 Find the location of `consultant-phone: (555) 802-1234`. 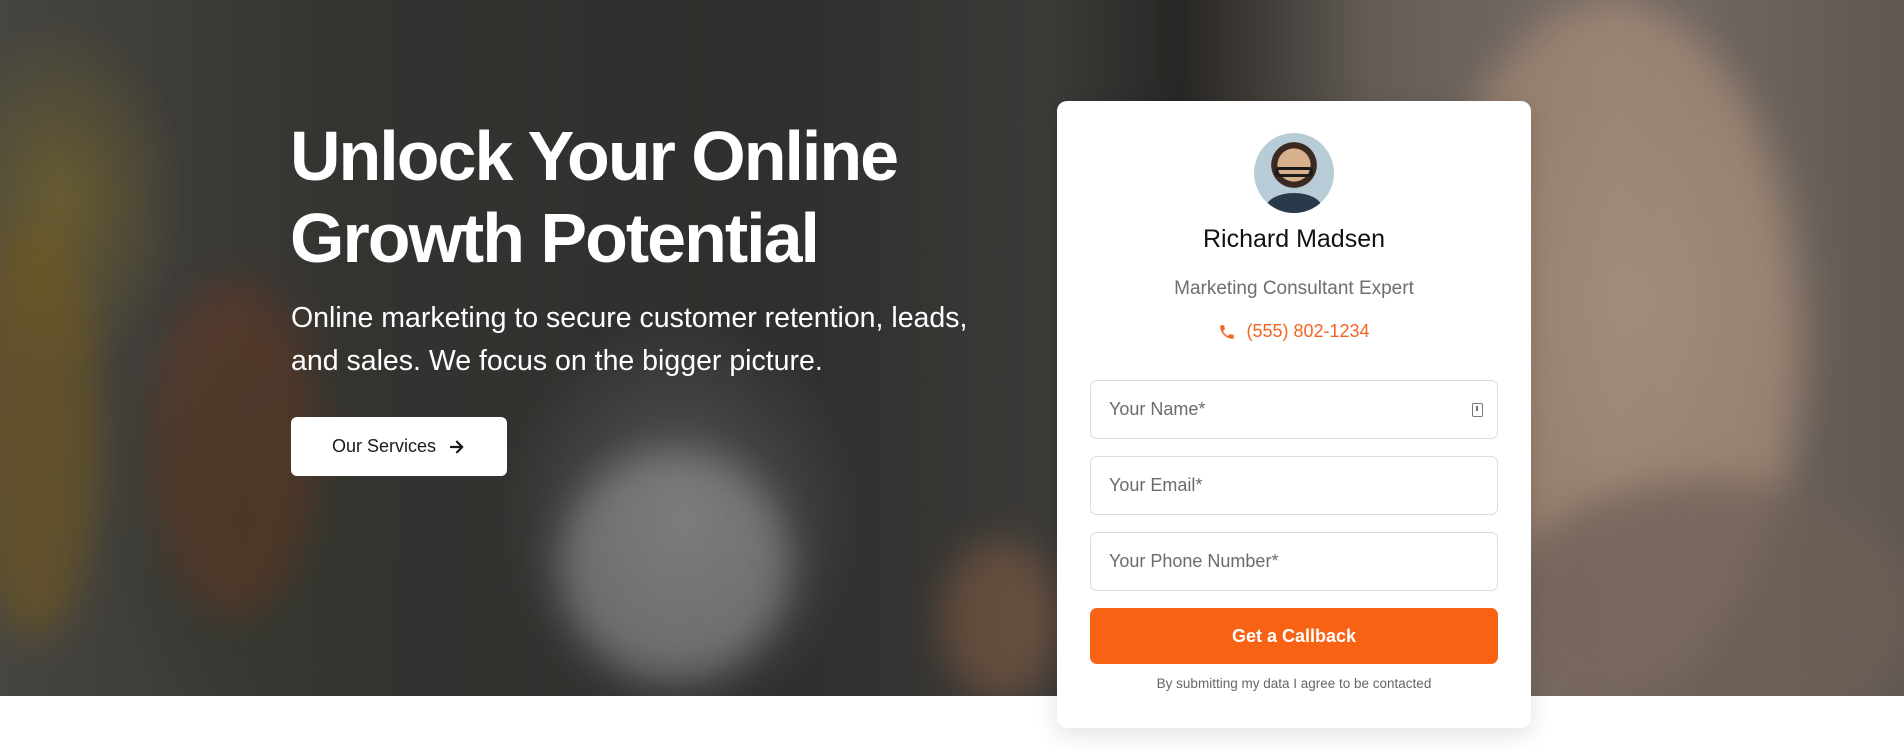

consultant-phone: (555) 802-1234 is located at coordinates (1308, 331).